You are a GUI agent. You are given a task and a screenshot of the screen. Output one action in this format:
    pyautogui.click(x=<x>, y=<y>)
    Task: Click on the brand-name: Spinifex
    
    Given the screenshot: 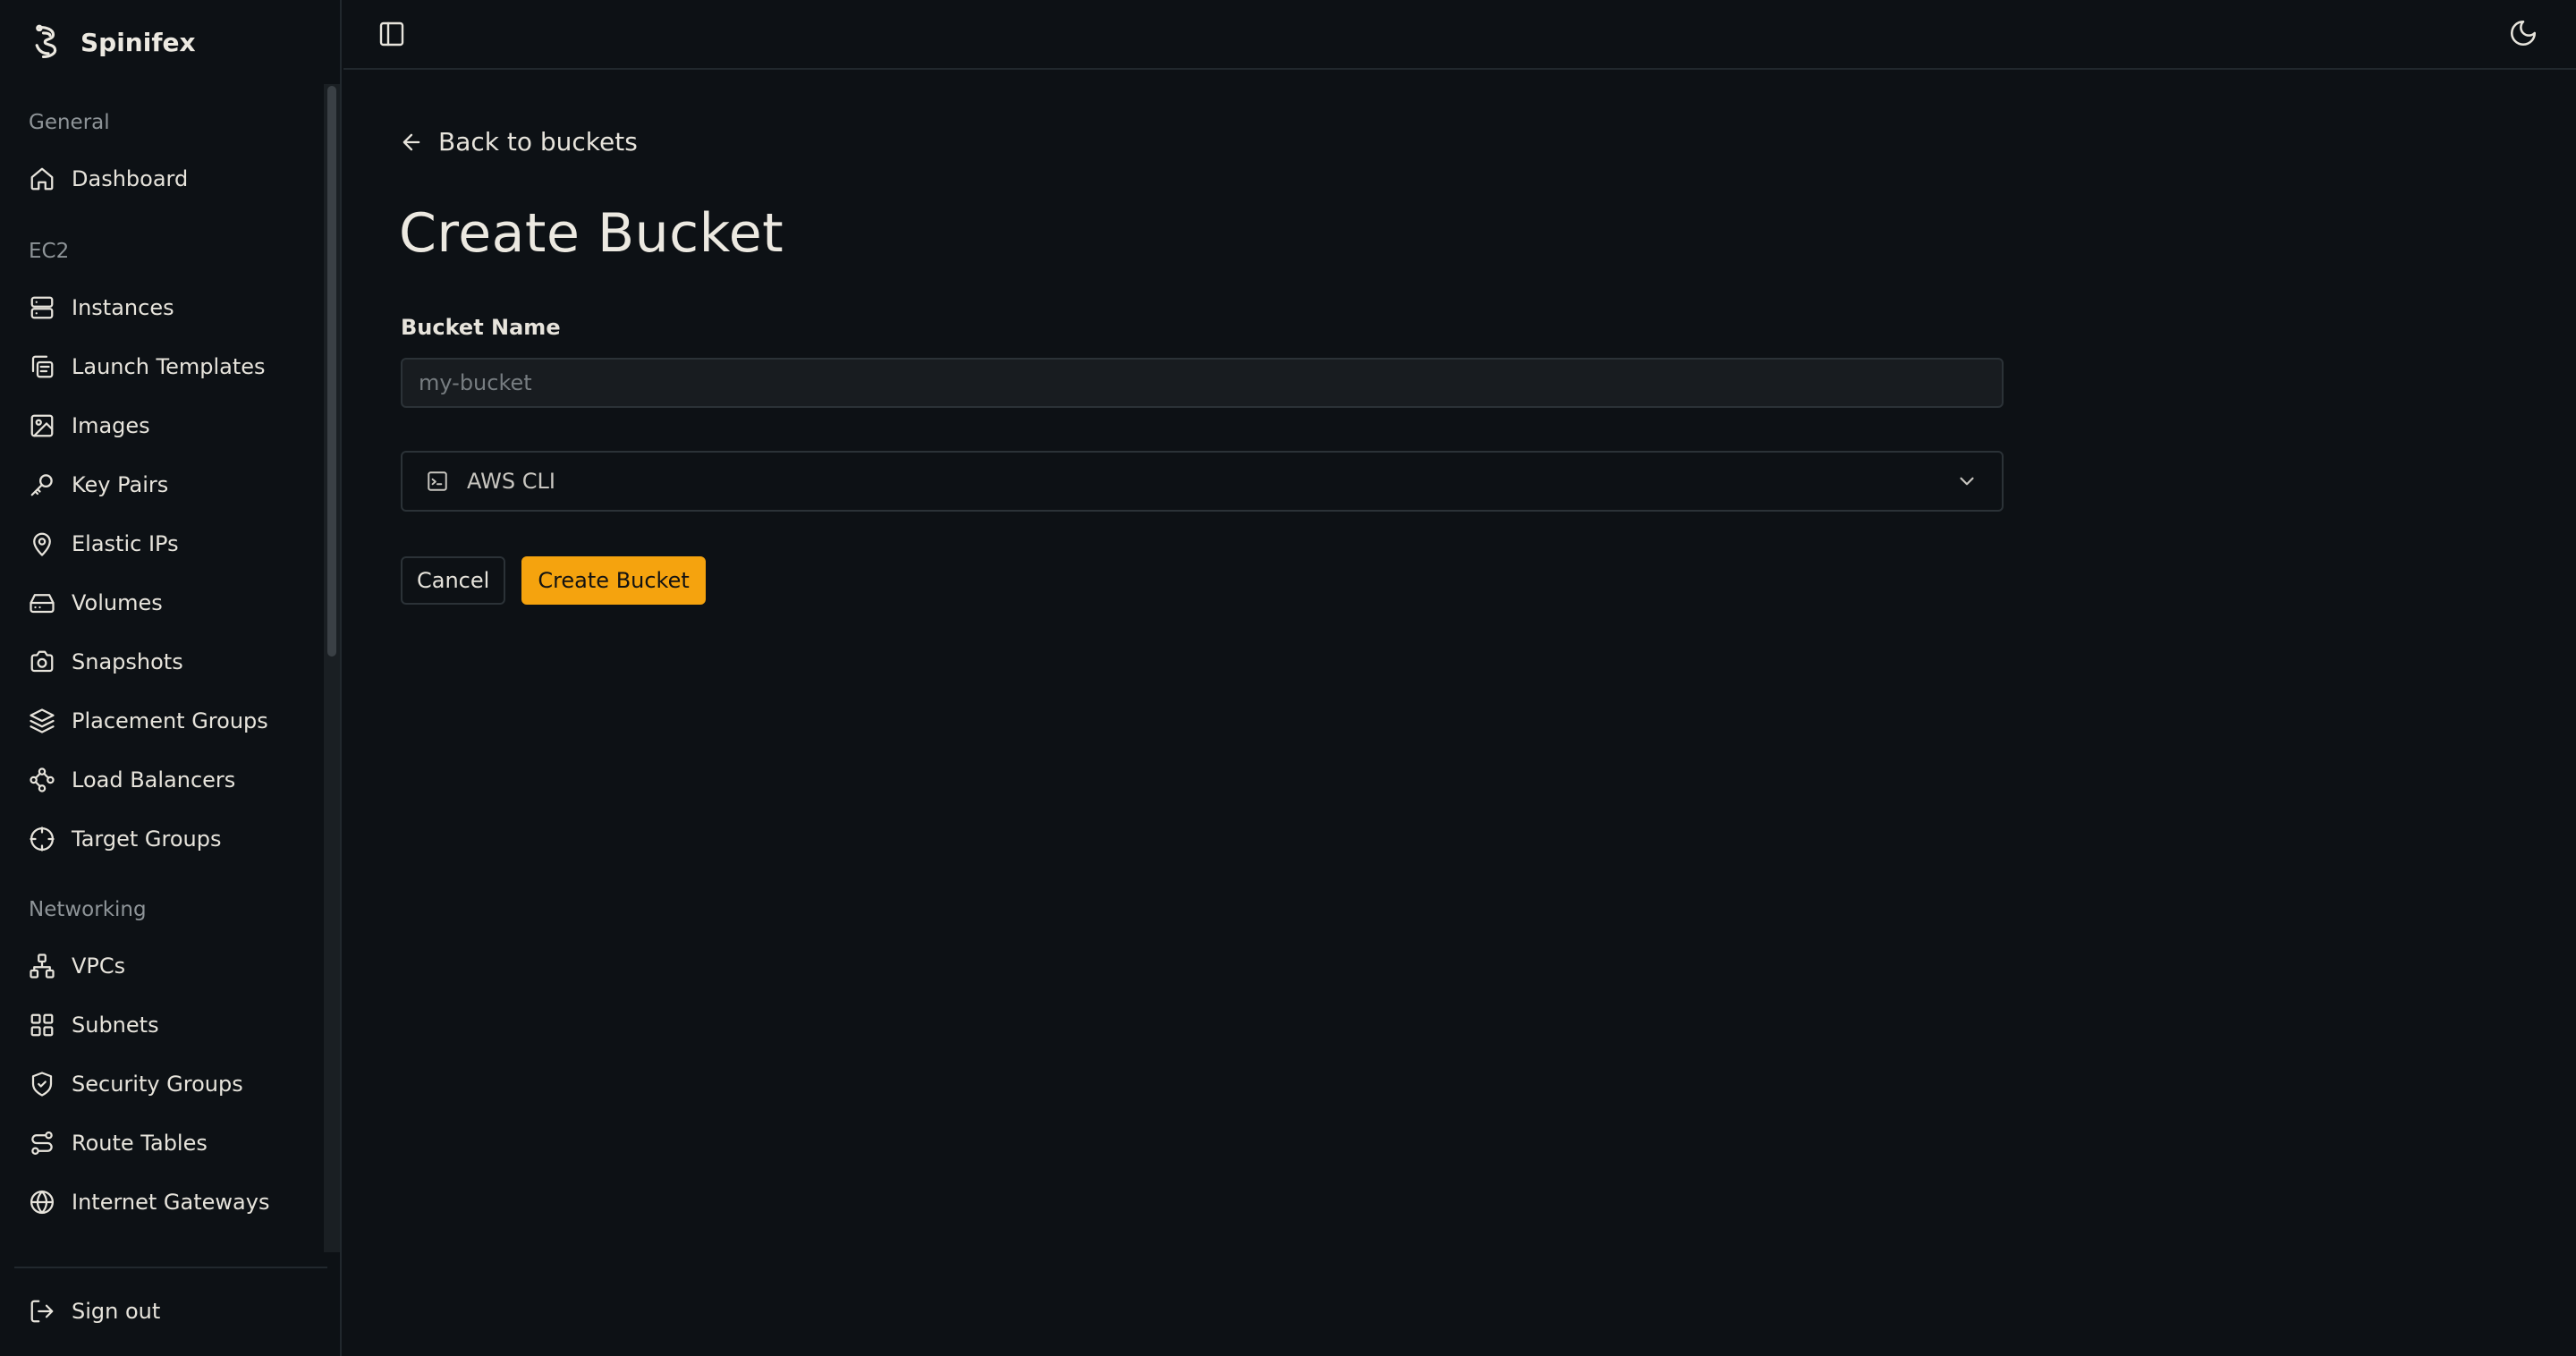 What is the action you would take?
    pyautogui.click(x=138, y=42)
    